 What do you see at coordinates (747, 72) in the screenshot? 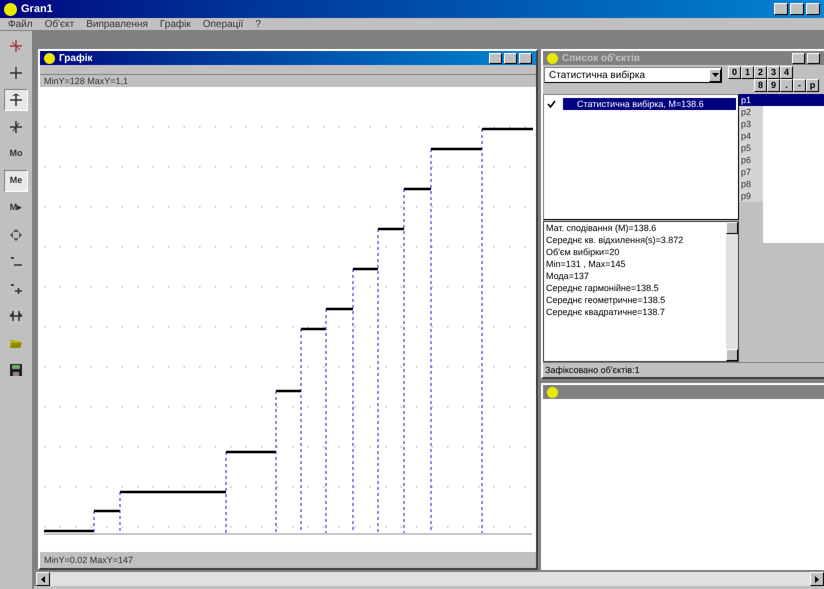
I see `key-button: 1` at bounding box center [747, 72].